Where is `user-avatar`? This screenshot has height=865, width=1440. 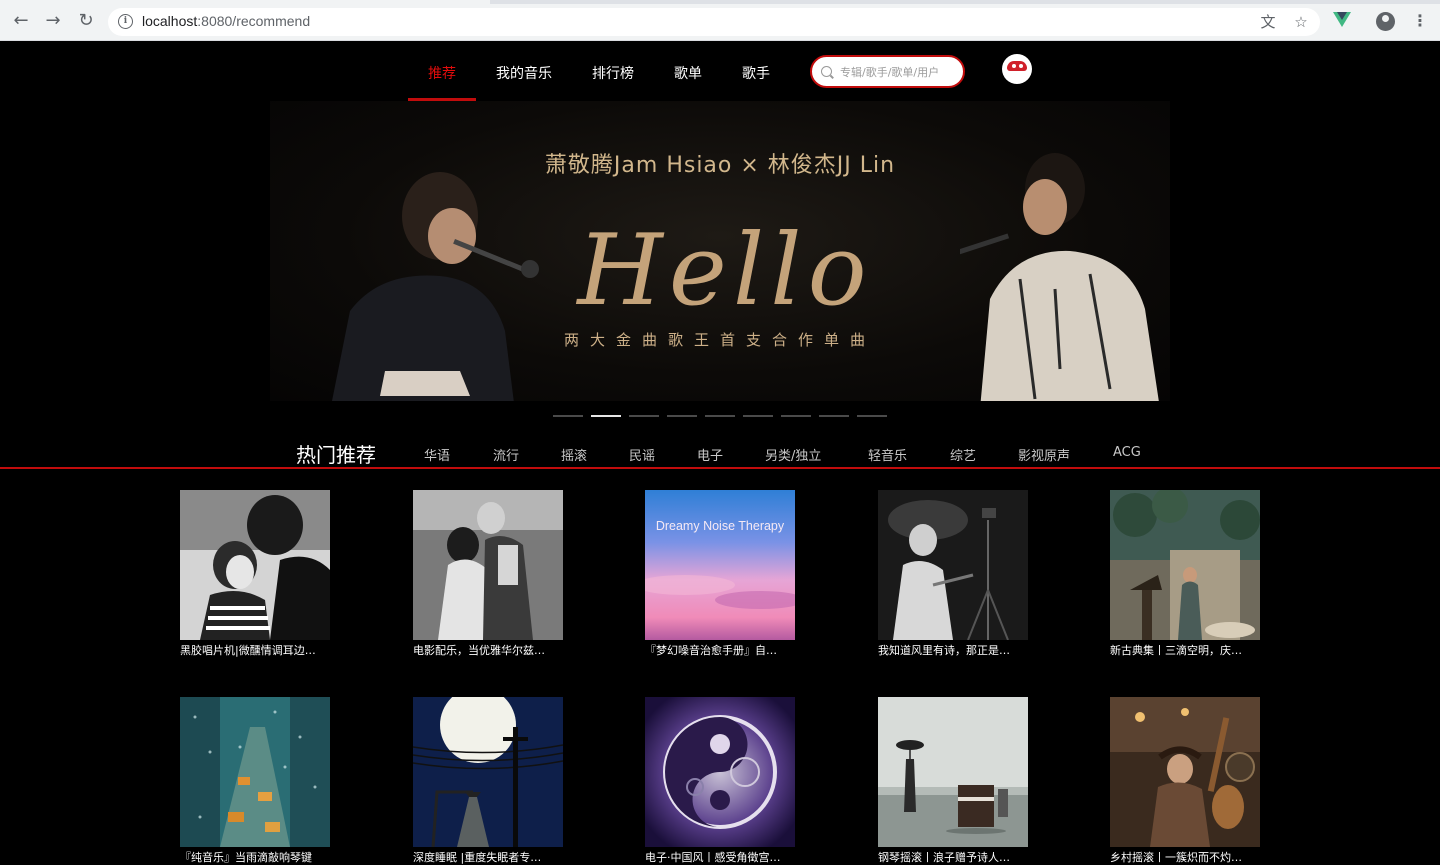 user-avatar is located at coordinates (1017, 69).